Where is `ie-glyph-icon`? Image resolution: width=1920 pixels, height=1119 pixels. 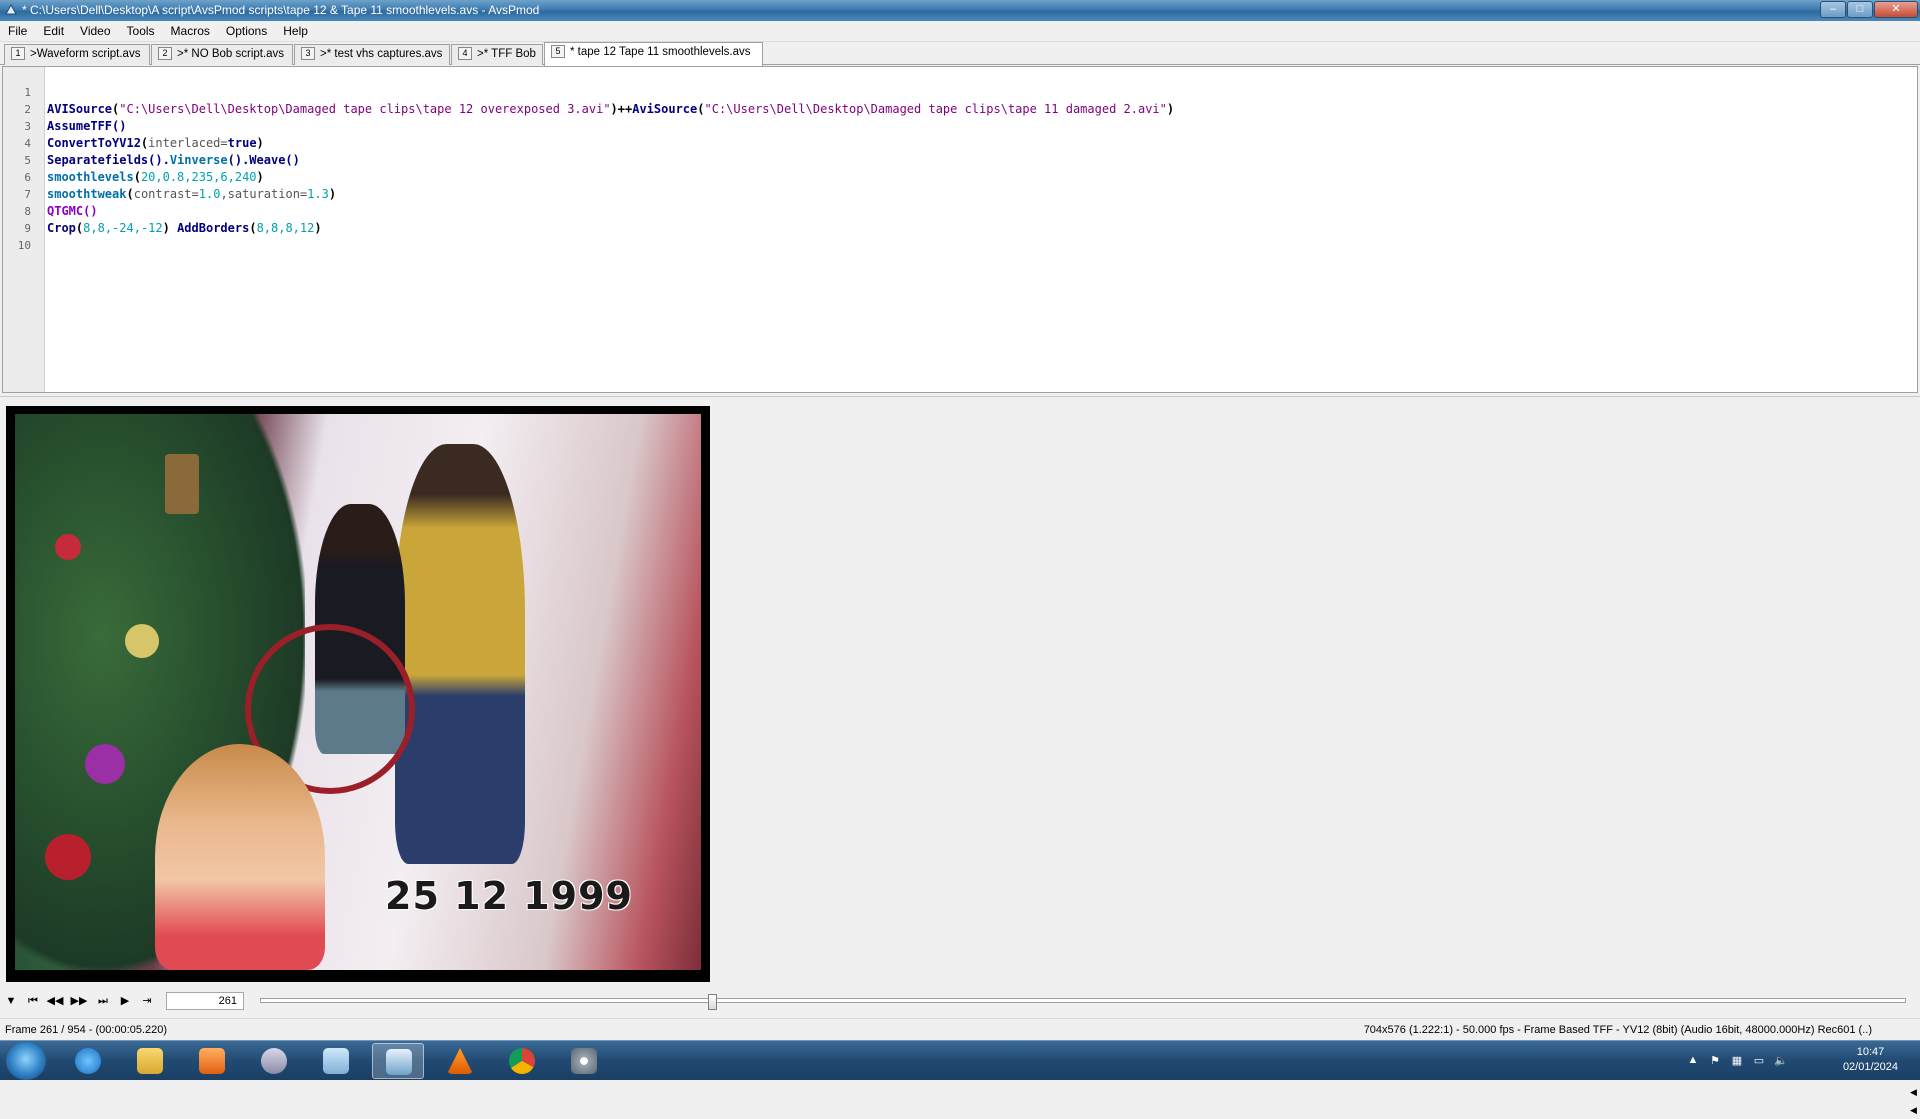
ie-glyph-icon is located at coordinates (88, 1061).